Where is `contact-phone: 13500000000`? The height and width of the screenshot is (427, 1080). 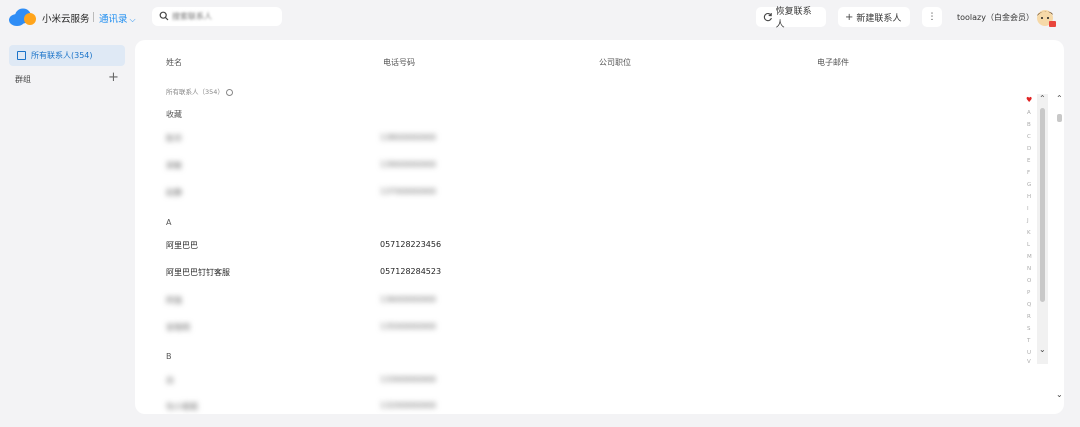 contact-phone: 13500000000 is located at coordinates (408, 326).